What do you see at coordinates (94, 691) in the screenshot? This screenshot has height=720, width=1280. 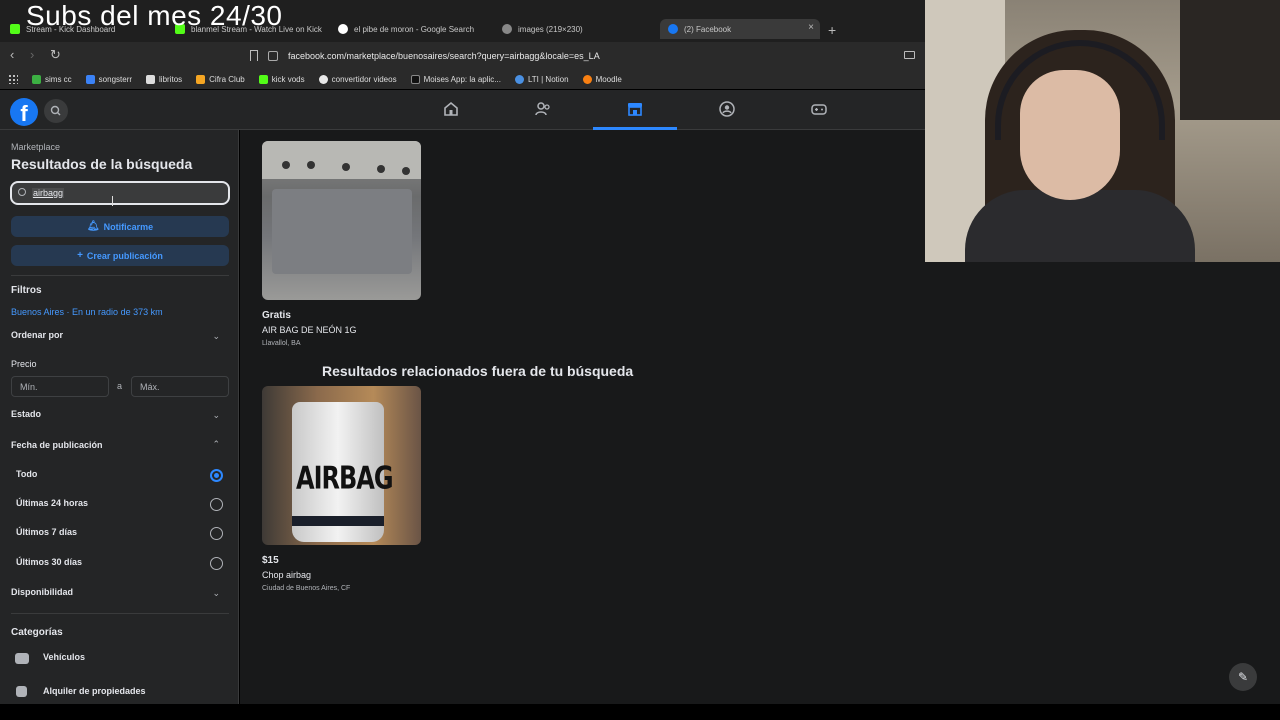 I see `category-property-rentals: Alquiler de propiedades` at bounding box center [94, 691].